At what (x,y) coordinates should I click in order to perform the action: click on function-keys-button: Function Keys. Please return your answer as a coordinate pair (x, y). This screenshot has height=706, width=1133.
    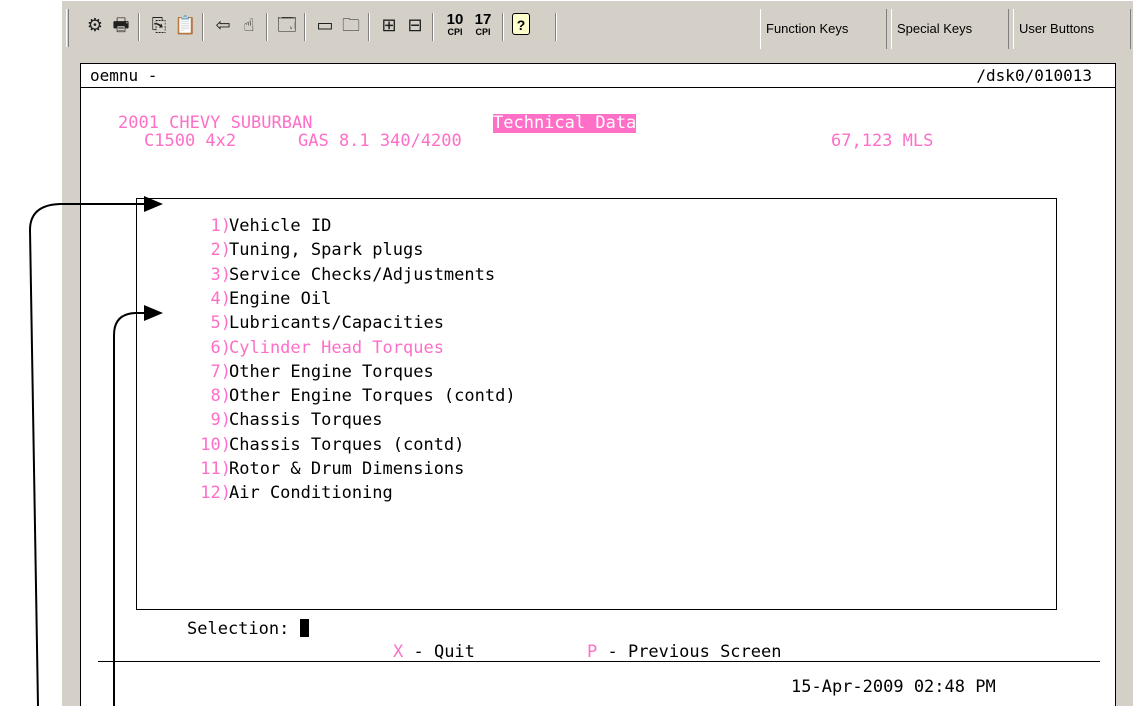
    Looking at the image, I should click on (823, 29).